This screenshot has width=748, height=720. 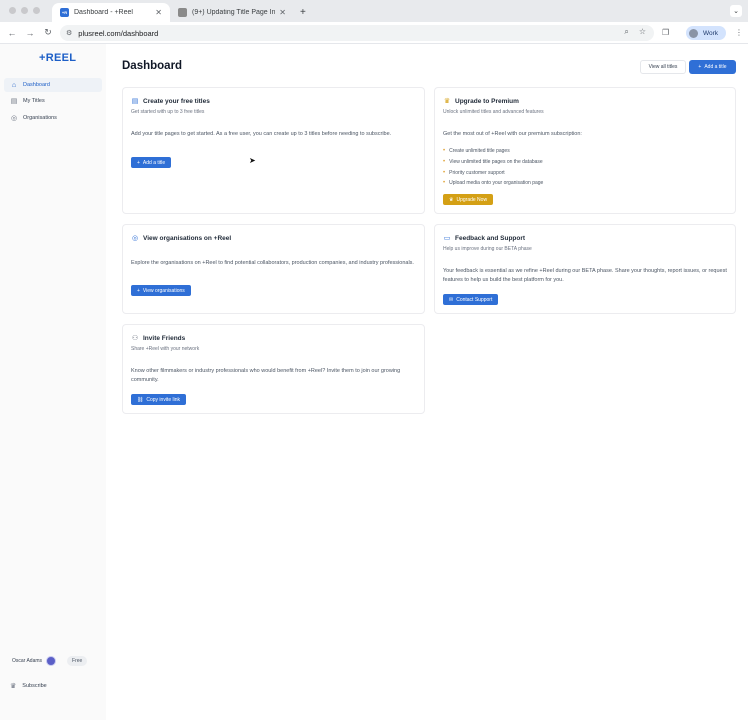 I want to click on upgrade-now-button: ♛ Upgrade Now, so click(x=468, y=199).